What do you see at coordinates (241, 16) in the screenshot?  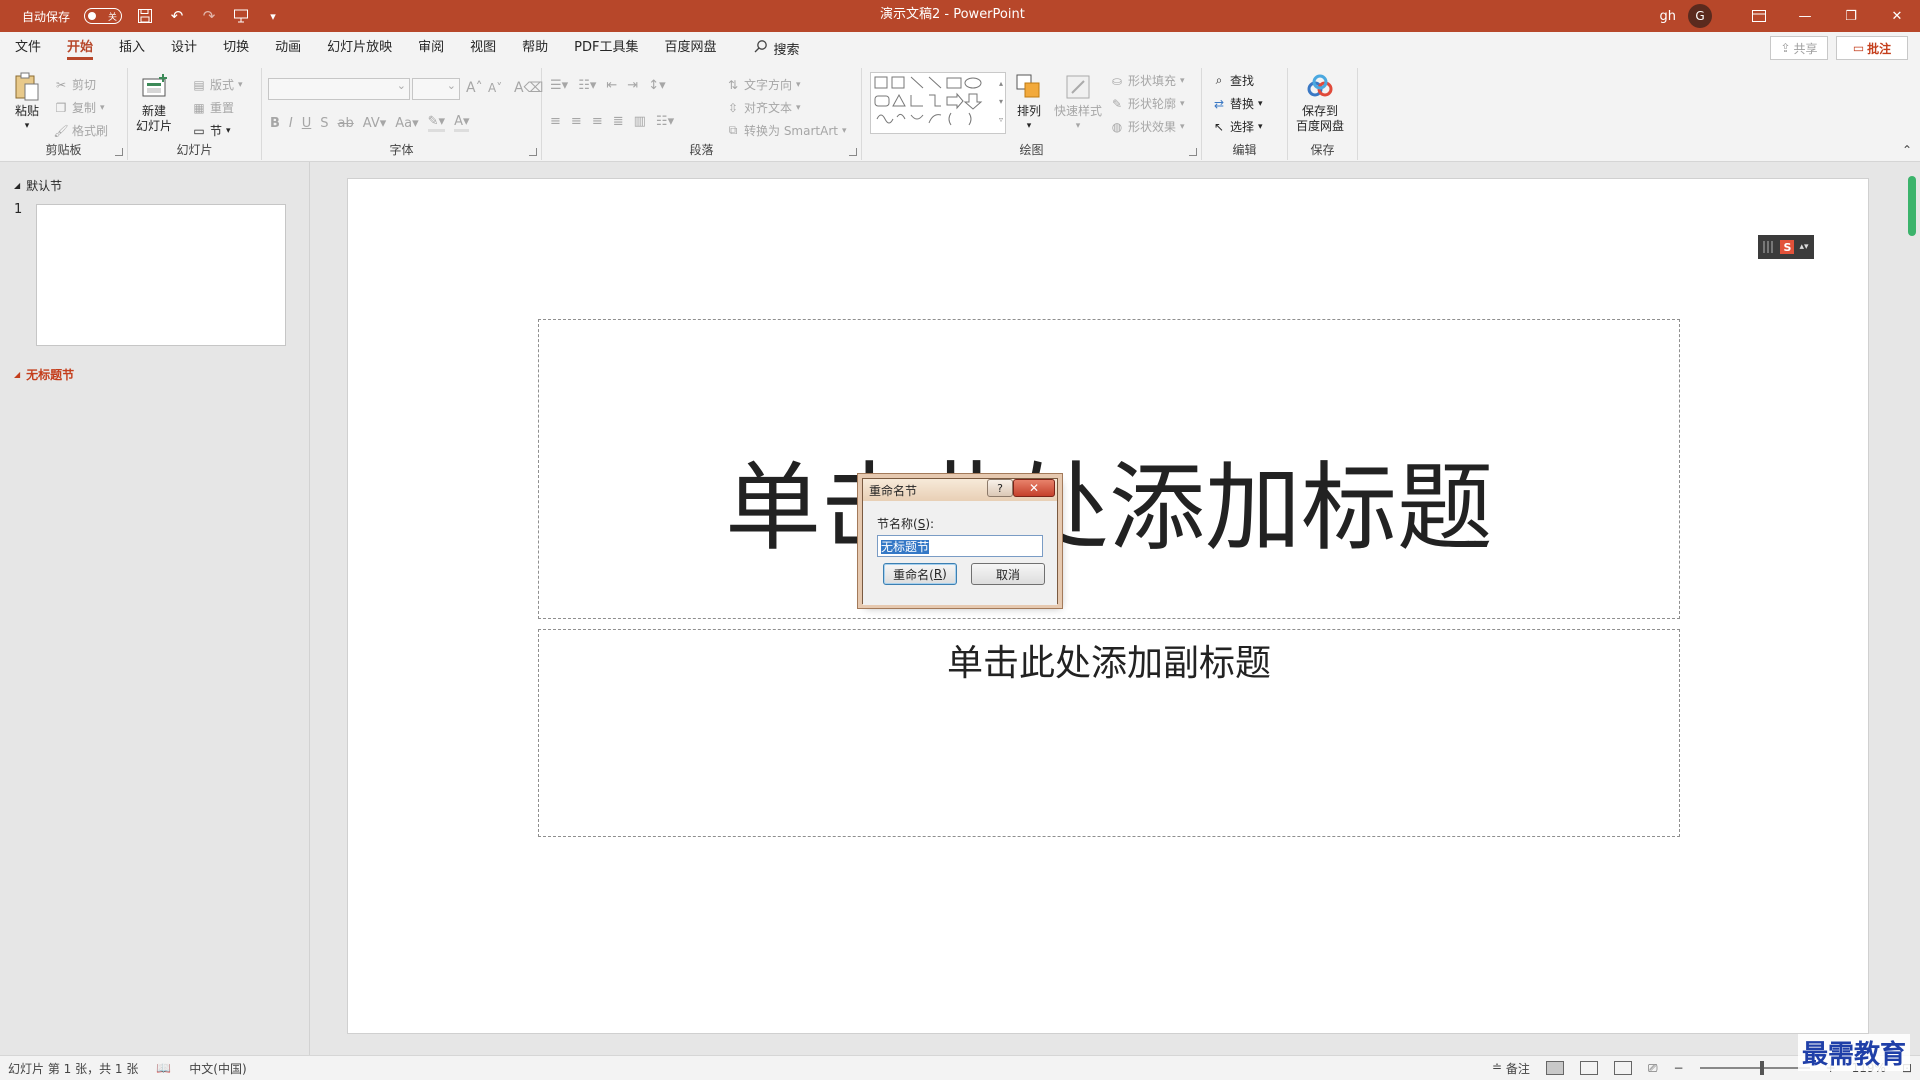 I see `start-presentation-icon` at bounding box center [241, 16].